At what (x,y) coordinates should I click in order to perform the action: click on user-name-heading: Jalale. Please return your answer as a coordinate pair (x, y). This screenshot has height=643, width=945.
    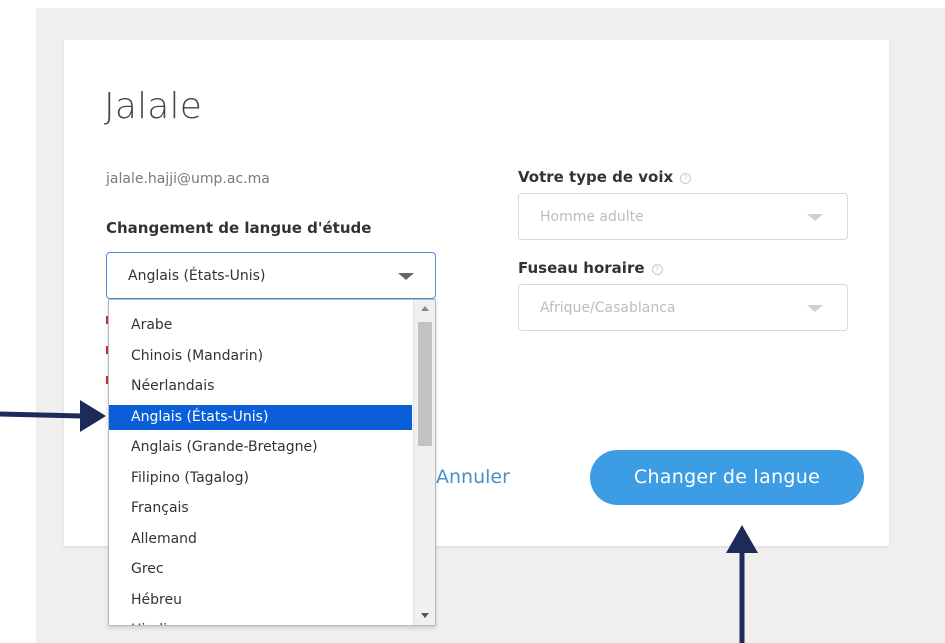
    Looking at the image, I should click on (153, 106).